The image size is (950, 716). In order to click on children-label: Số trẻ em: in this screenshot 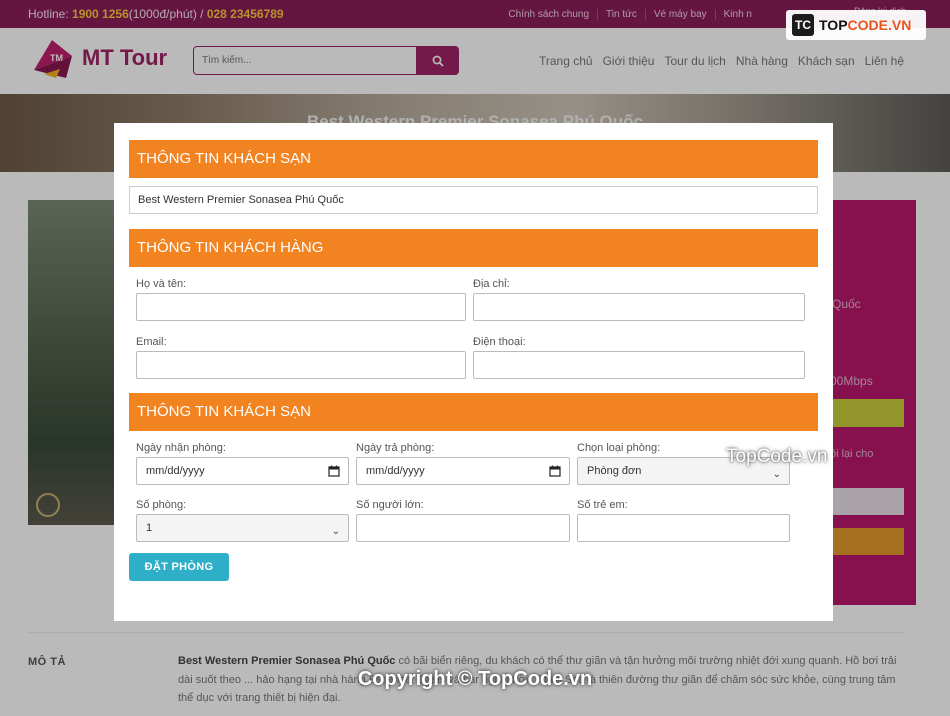, I will do `click(602, 505)`.